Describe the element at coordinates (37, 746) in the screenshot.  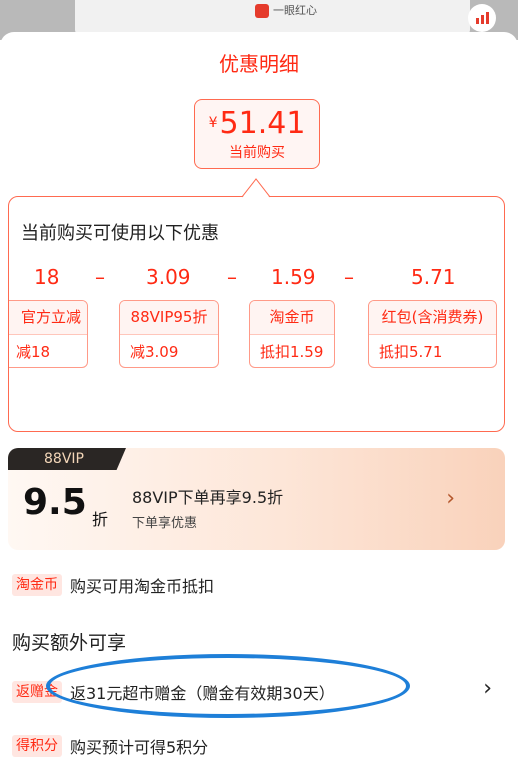
I see `points-badge: 得积分` at that location.